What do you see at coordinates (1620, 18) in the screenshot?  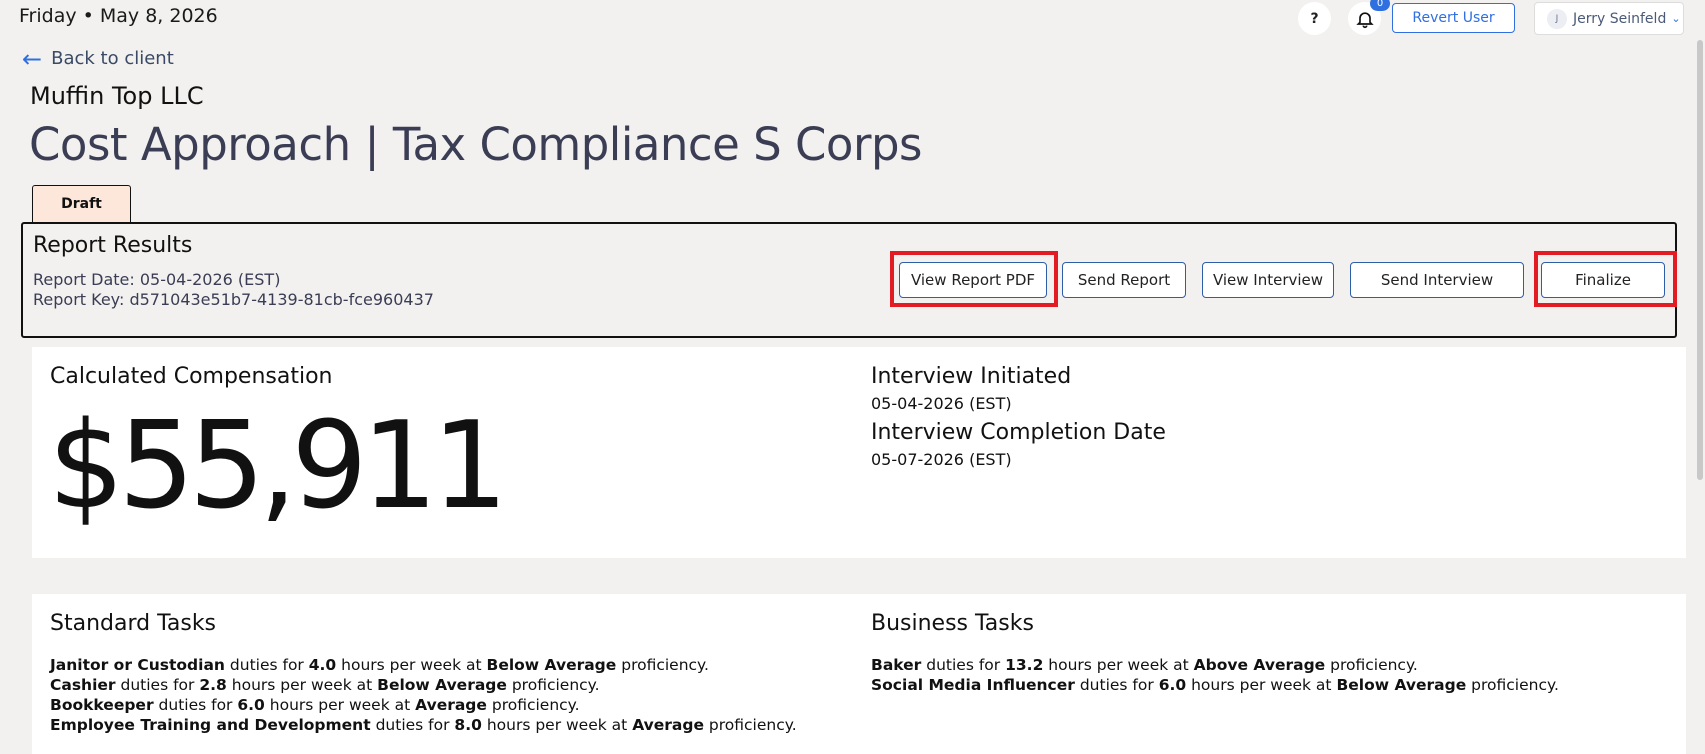 I see `user-name: Jerry Seinfeld` at bounding box center [1620, 18].